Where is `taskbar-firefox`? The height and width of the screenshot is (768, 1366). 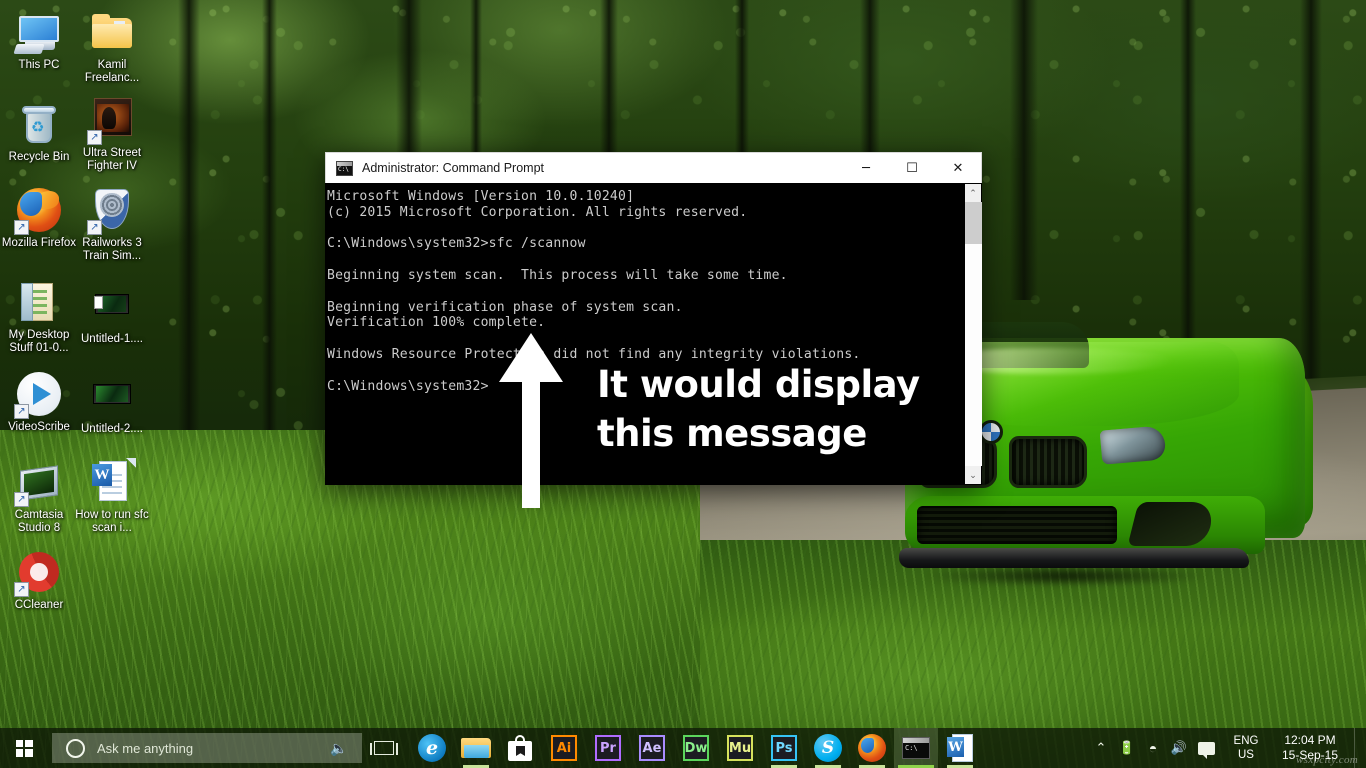
taskbar-firefox is located at coordinates (872, 748).